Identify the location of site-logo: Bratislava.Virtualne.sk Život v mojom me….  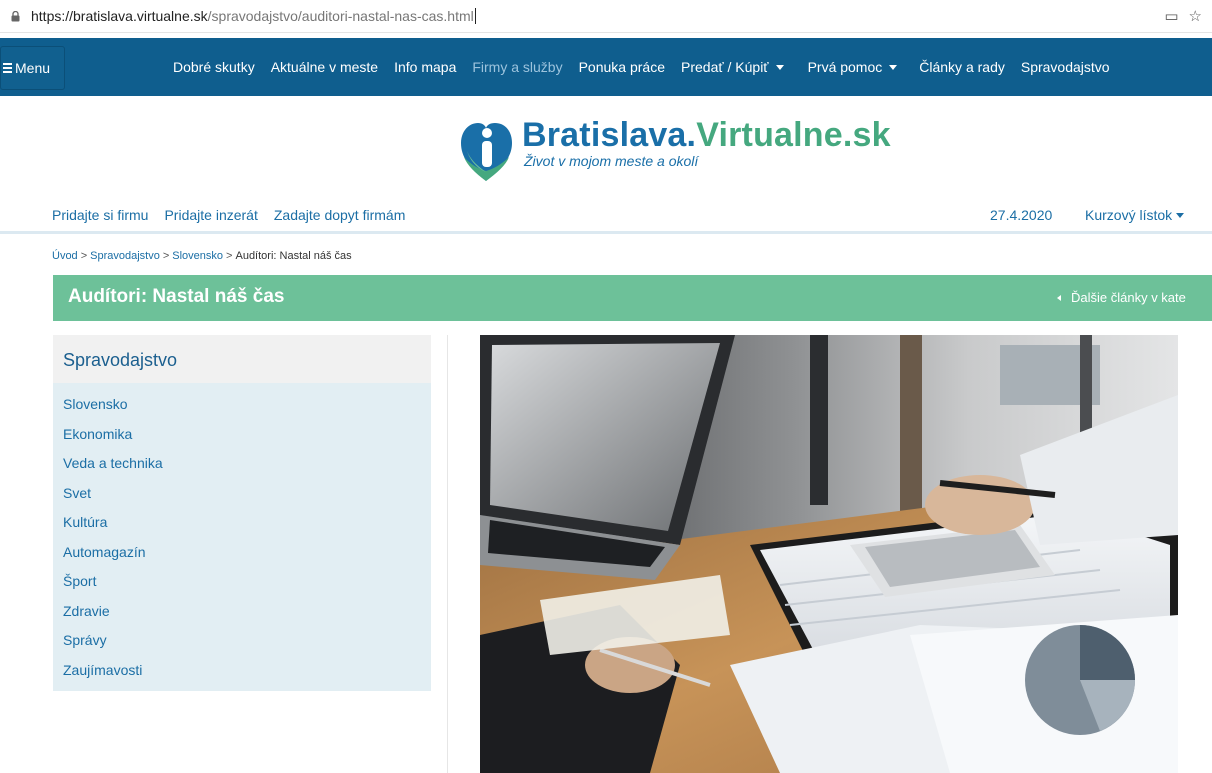
(675, 152).